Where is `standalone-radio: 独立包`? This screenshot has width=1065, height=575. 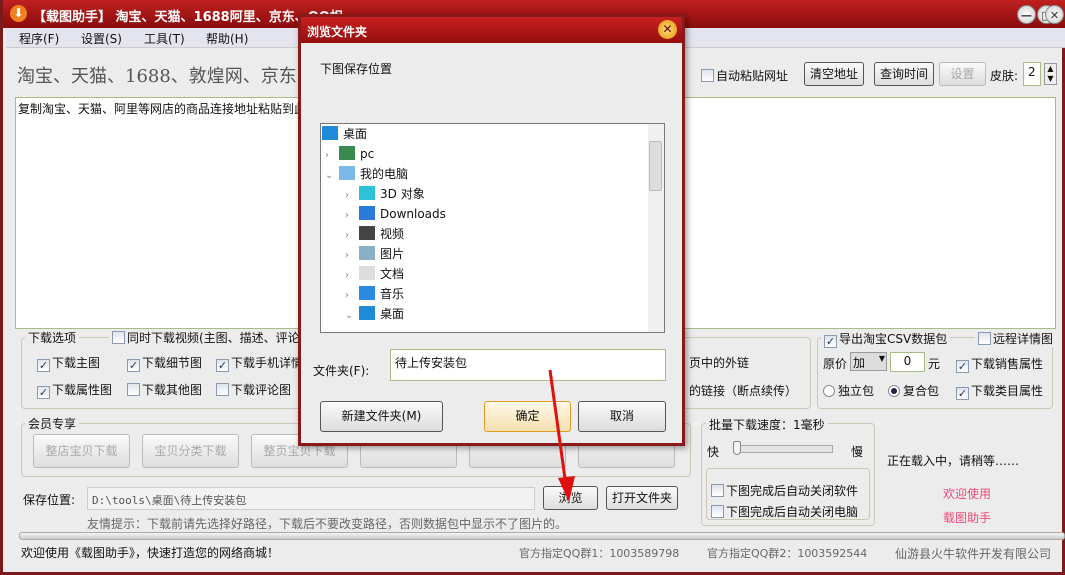
standalone-radio: 独立包 is located at coordinates (848, 390).